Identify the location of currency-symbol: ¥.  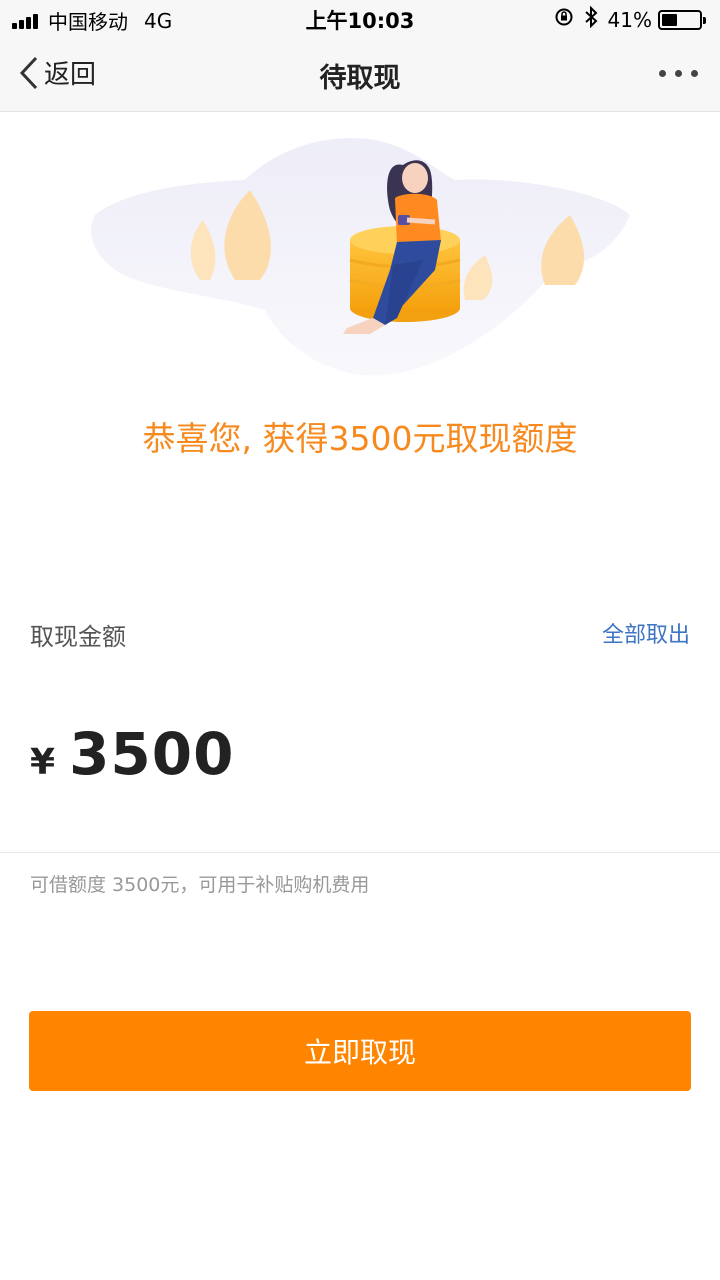
(43, 762).